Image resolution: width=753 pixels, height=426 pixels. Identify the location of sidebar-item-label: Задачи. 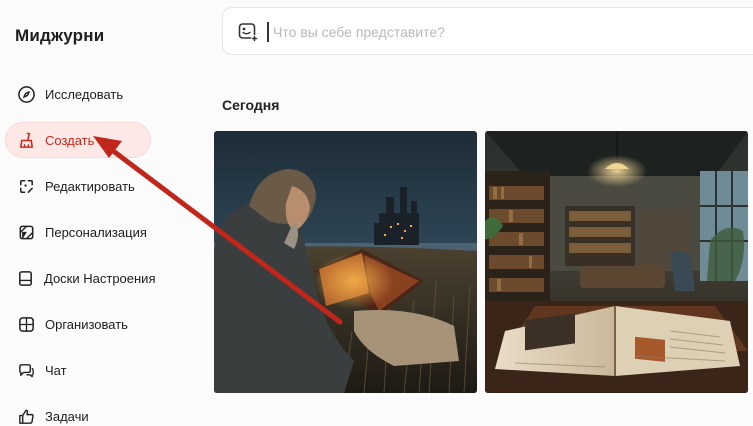
(67, 416).